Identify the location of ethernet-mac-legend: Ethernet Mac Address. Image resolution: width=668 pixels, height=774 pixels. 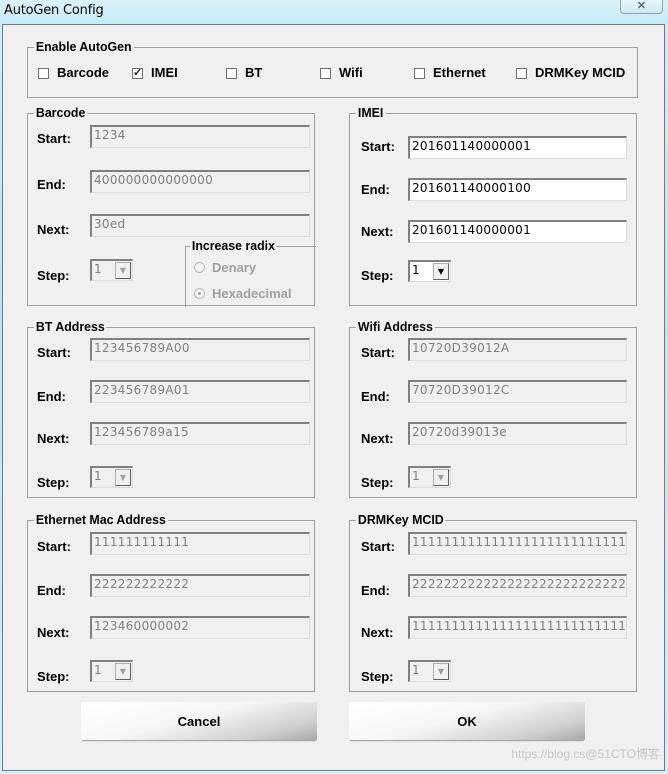
(101, 520).